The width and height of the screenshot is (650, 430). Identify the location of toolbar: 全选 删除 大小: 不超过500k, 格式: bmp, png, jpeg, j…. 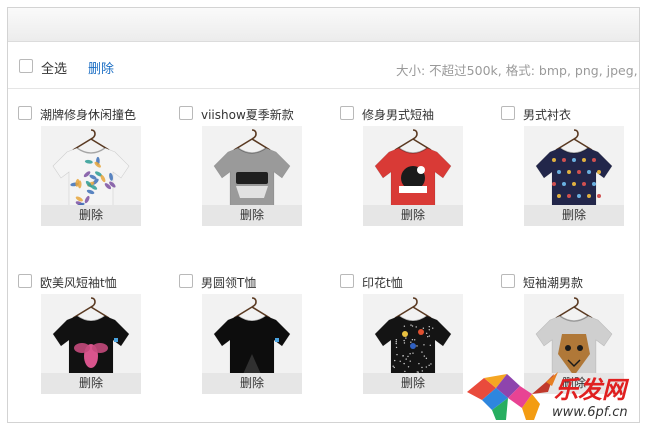
(323, 65).